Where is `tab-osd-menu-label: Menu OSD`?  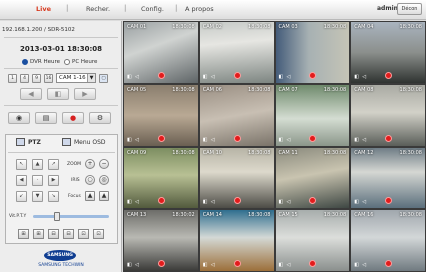 tab-osd-menu-label: Menu OSD is located at coordinates (90, 142).